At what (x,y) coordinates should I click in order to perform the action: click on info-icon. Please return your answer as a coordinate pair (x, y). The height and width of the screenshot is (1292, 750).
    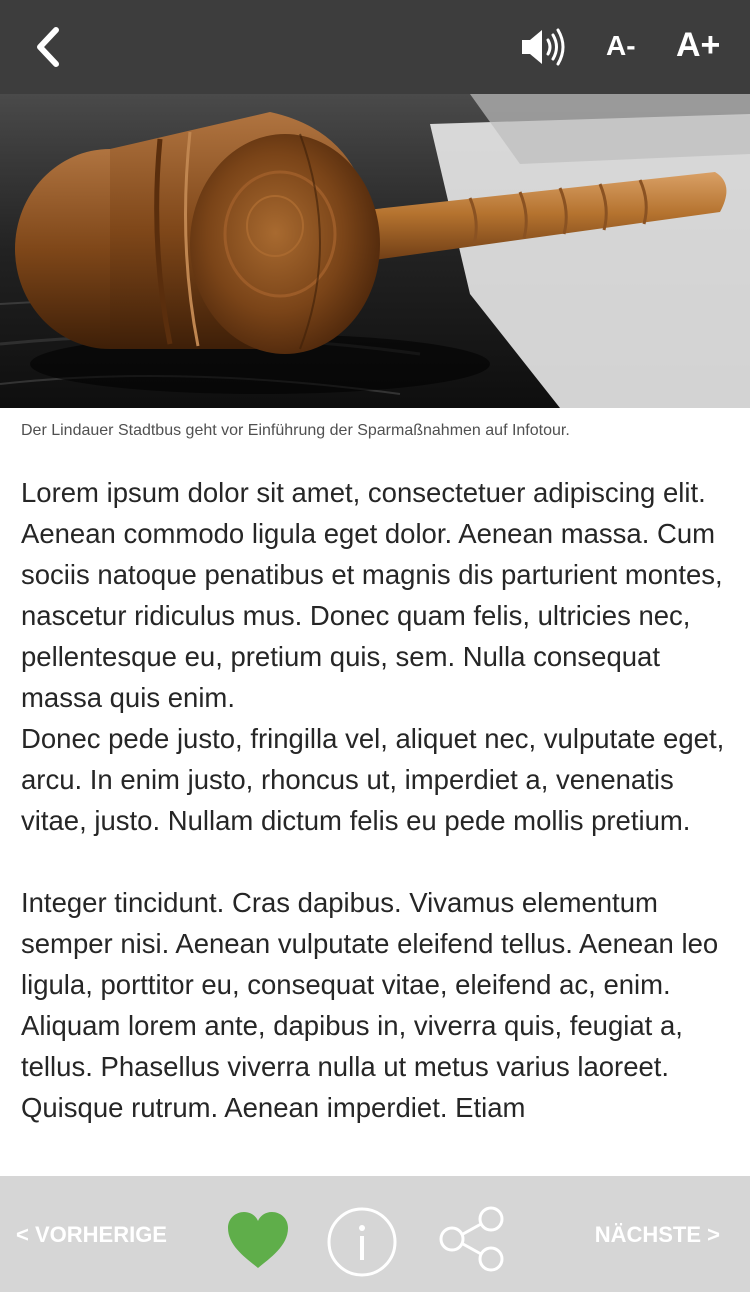
    Looking at the image, I should click on (362, 1242).